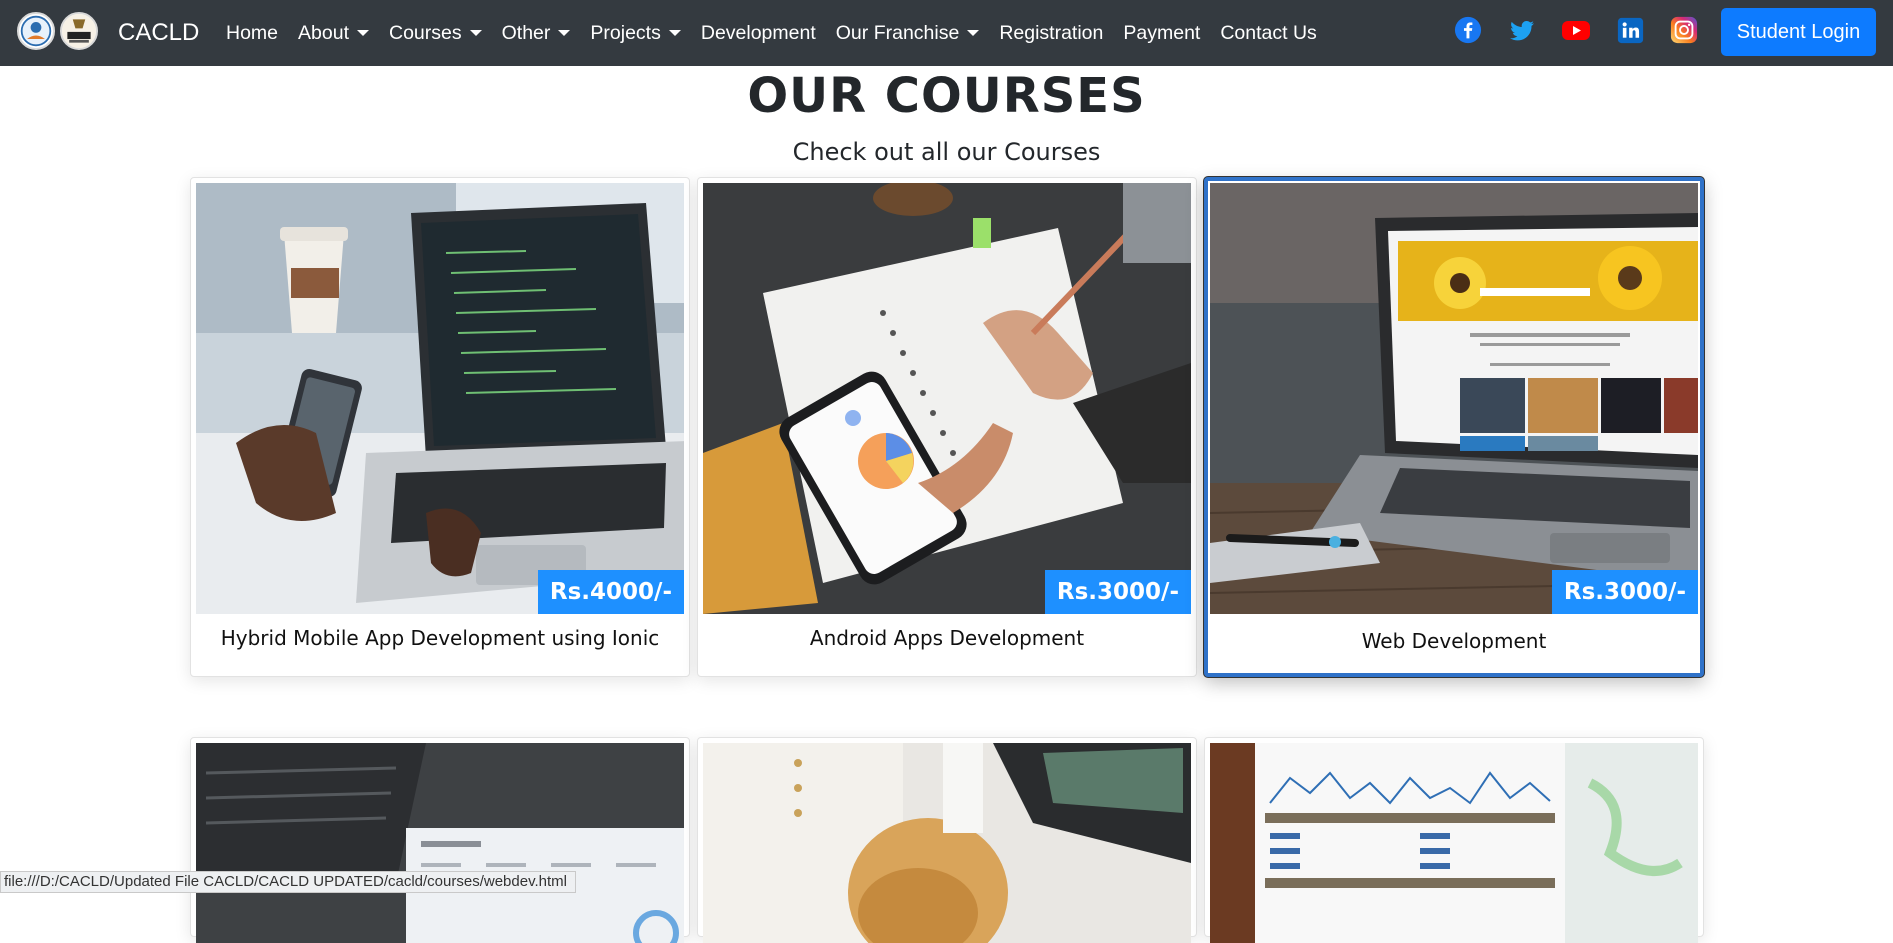  I want to click on course-card-web-development: Rs.3000/- Web Development, so click(1454, 427).